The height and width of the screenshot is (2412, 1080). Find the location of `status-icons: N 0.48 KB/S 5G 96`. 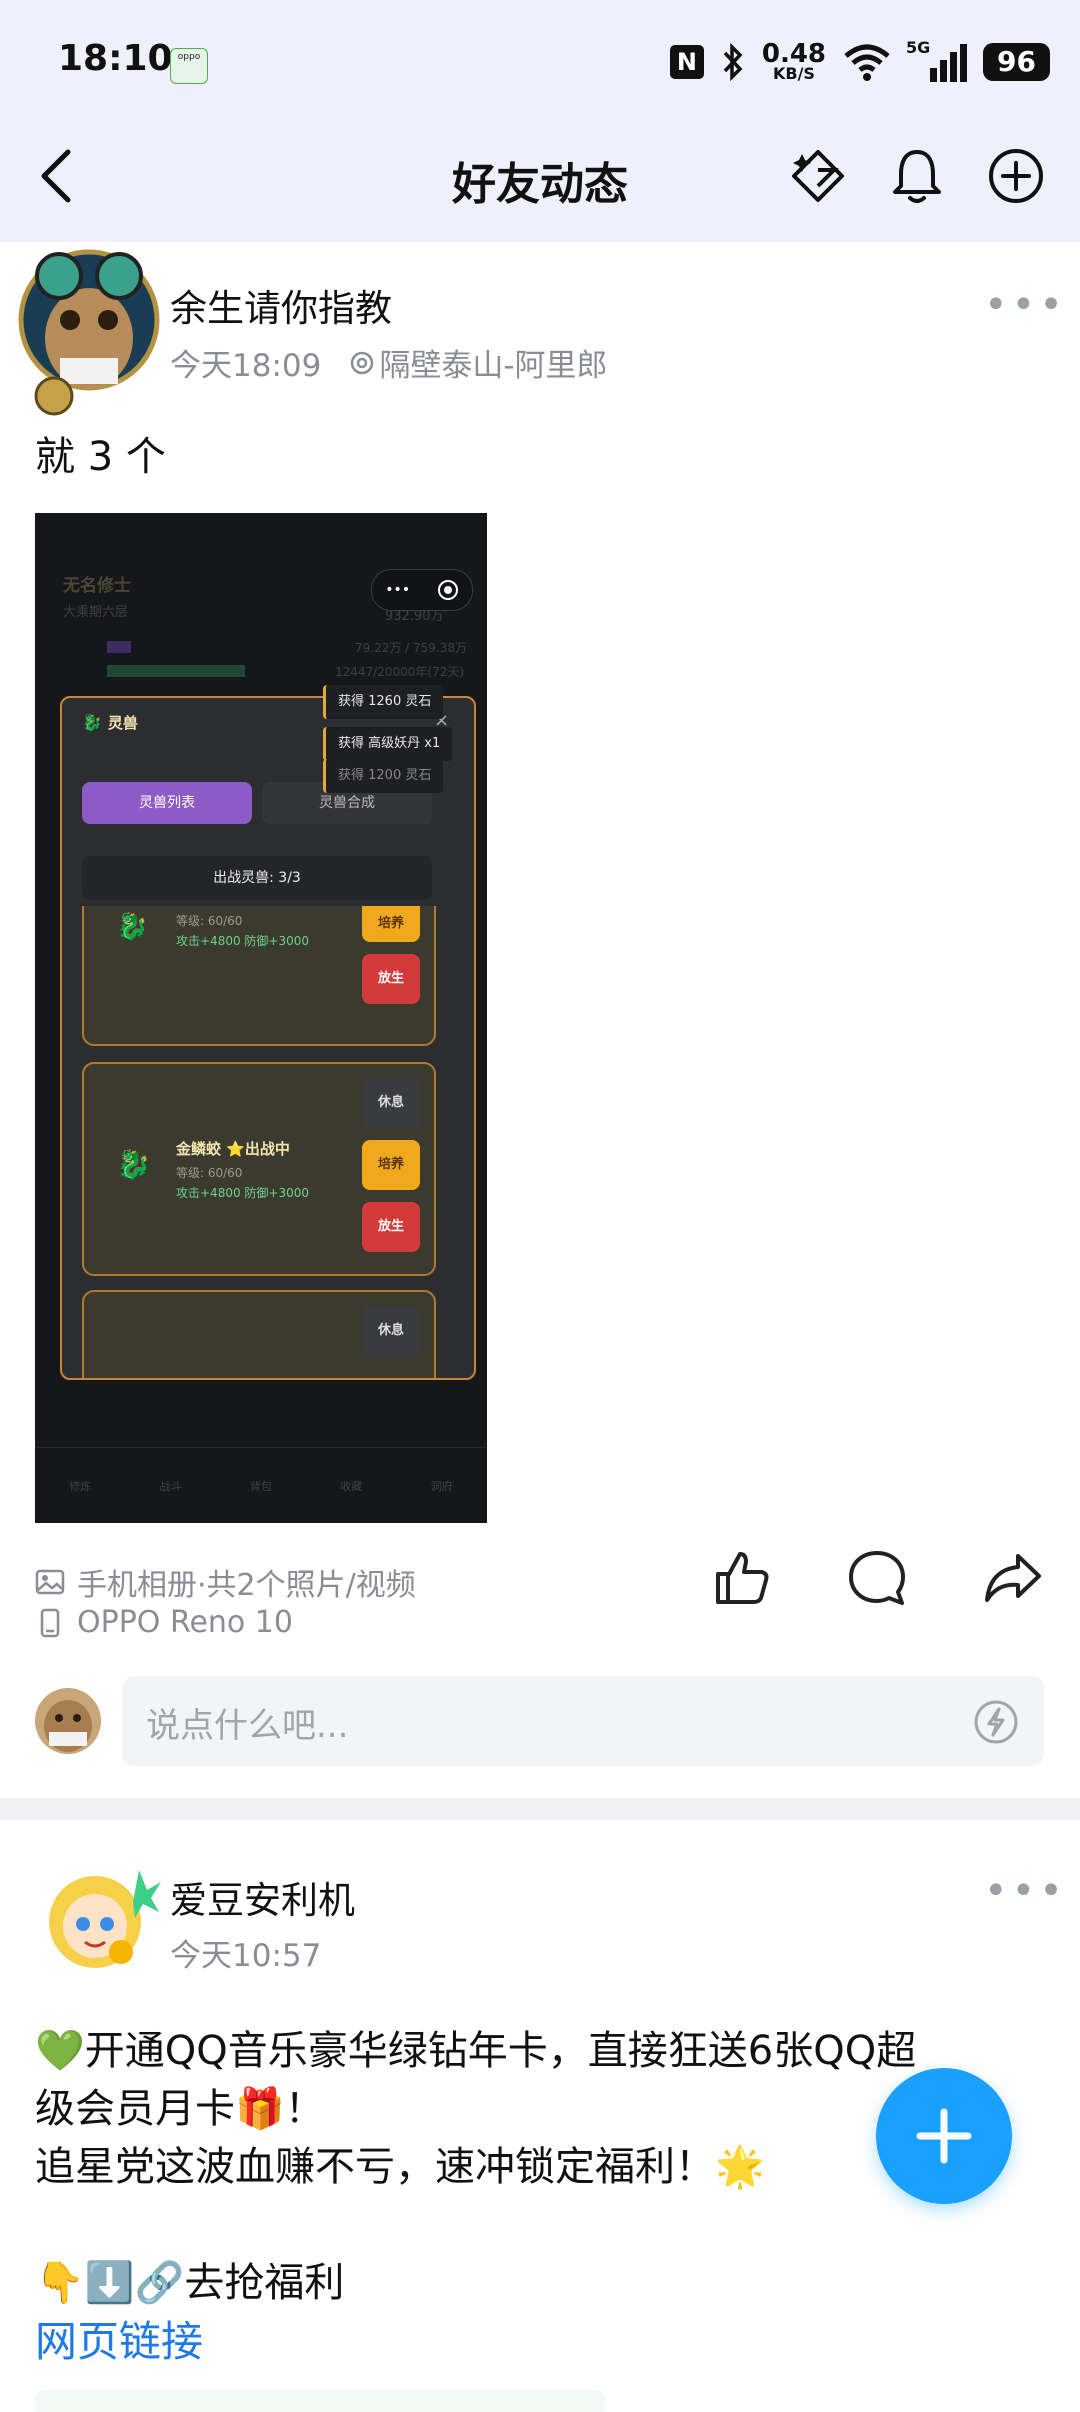

status-icons: N 0.48 KB/S 5G 96 is located at coordinates (859, 62).